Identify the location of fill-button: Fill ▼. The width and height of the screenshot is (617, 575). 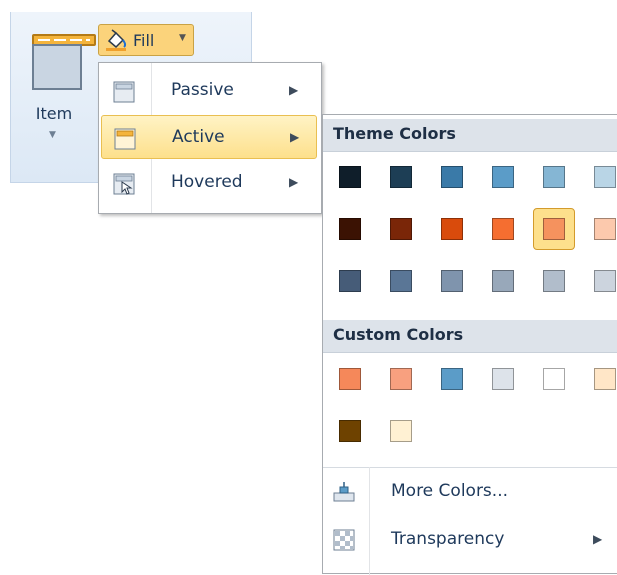
(146, 40).